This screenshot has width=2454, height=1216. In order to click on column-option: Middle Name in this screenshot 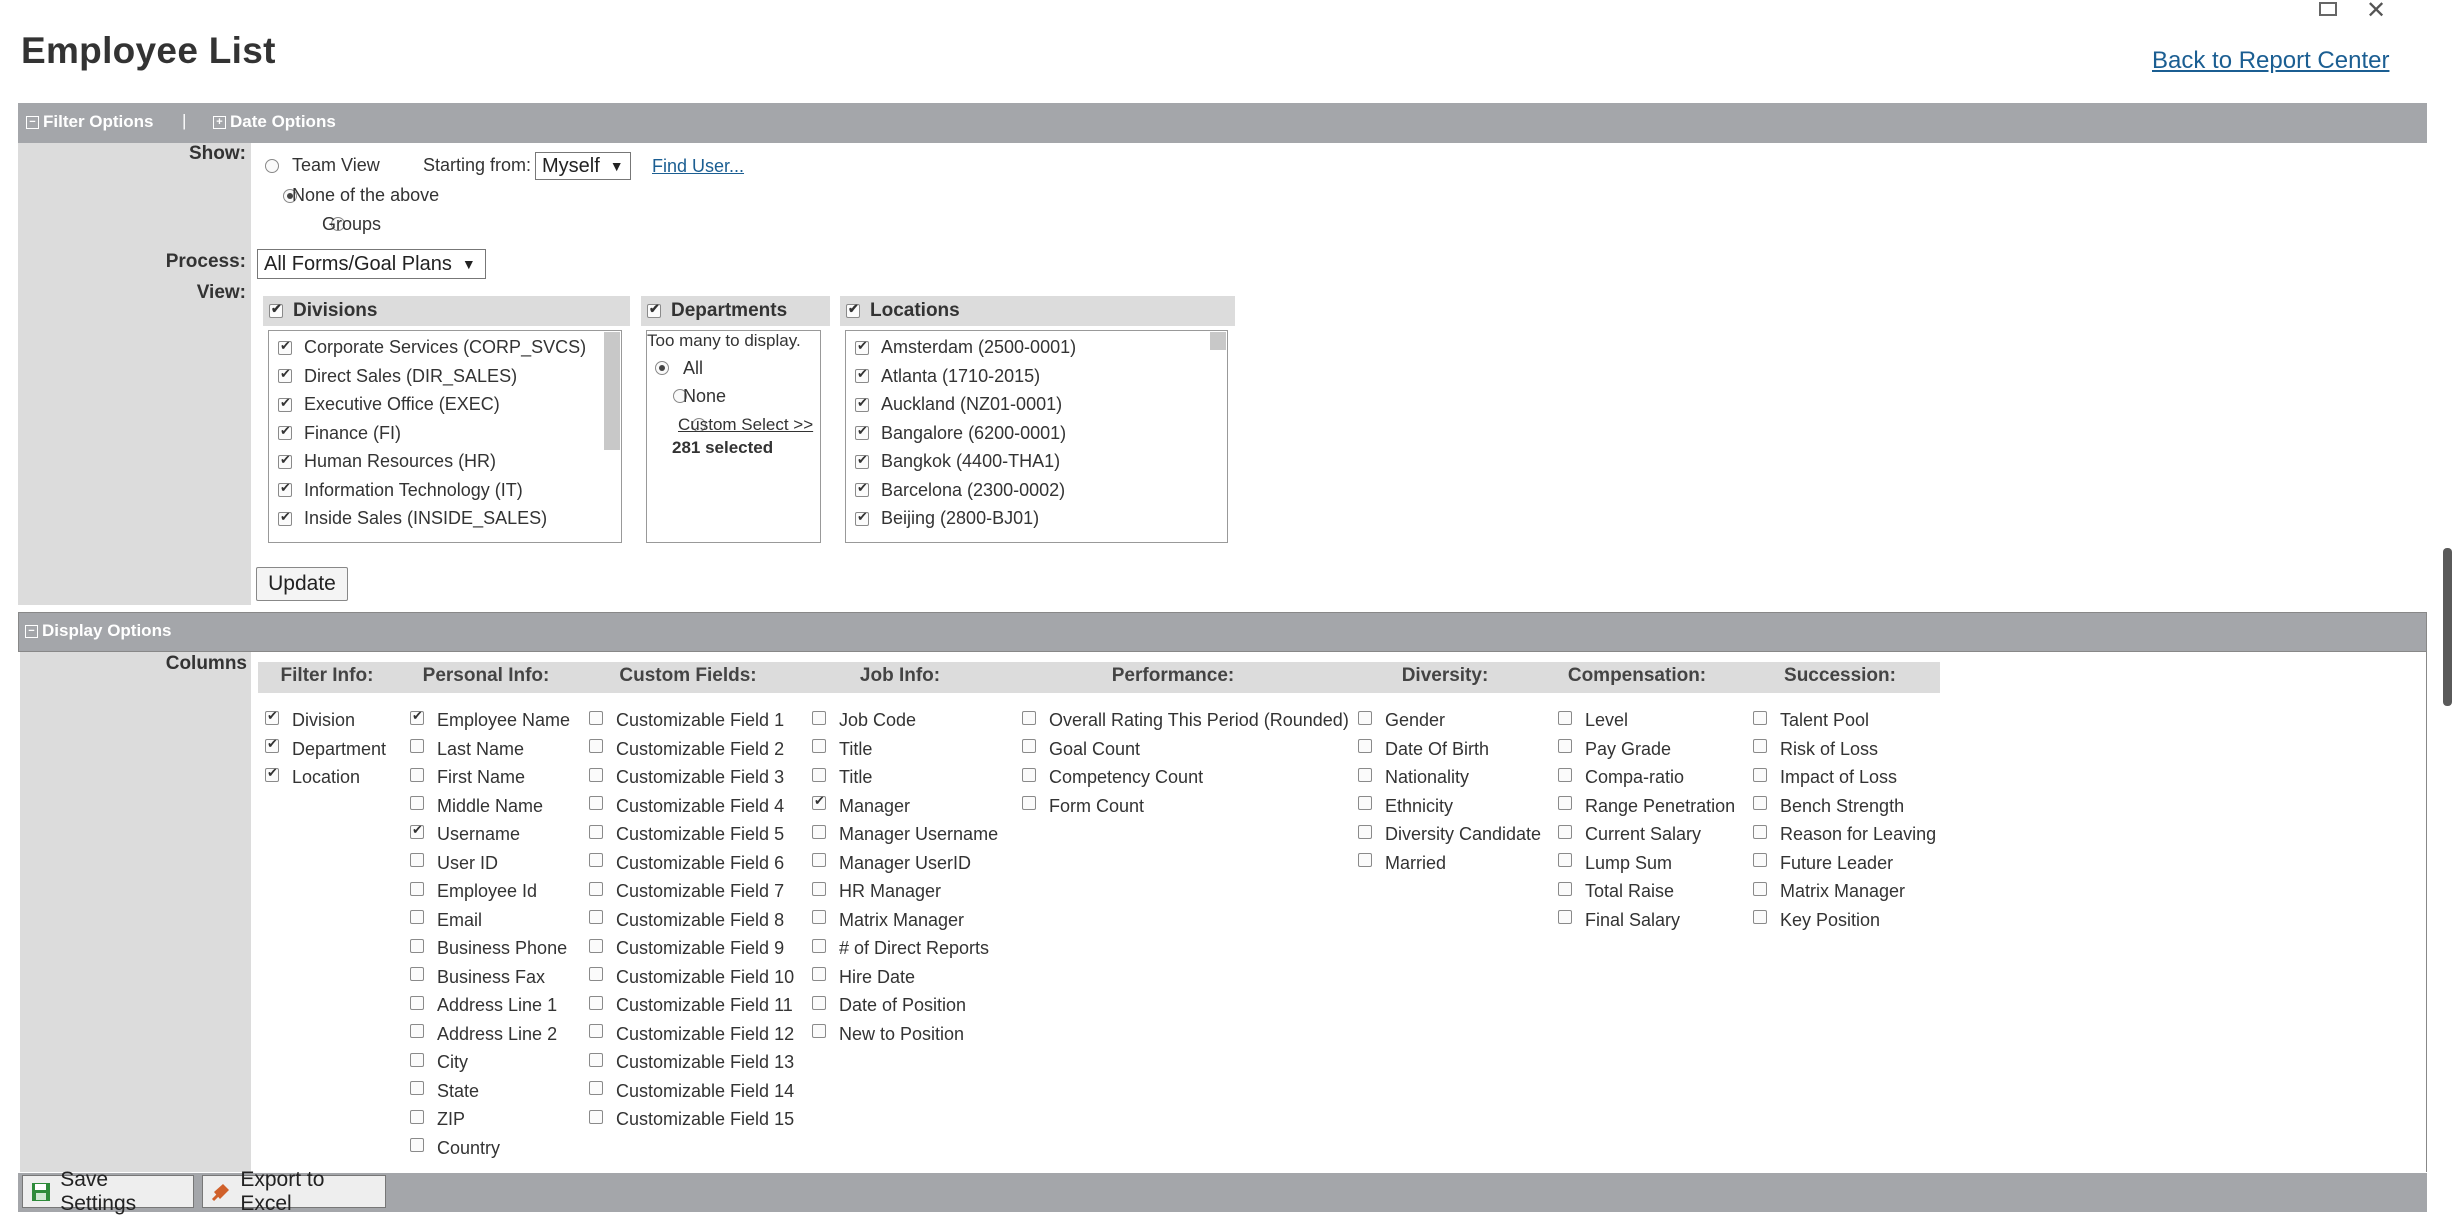, I will do `click(476, 803)`.